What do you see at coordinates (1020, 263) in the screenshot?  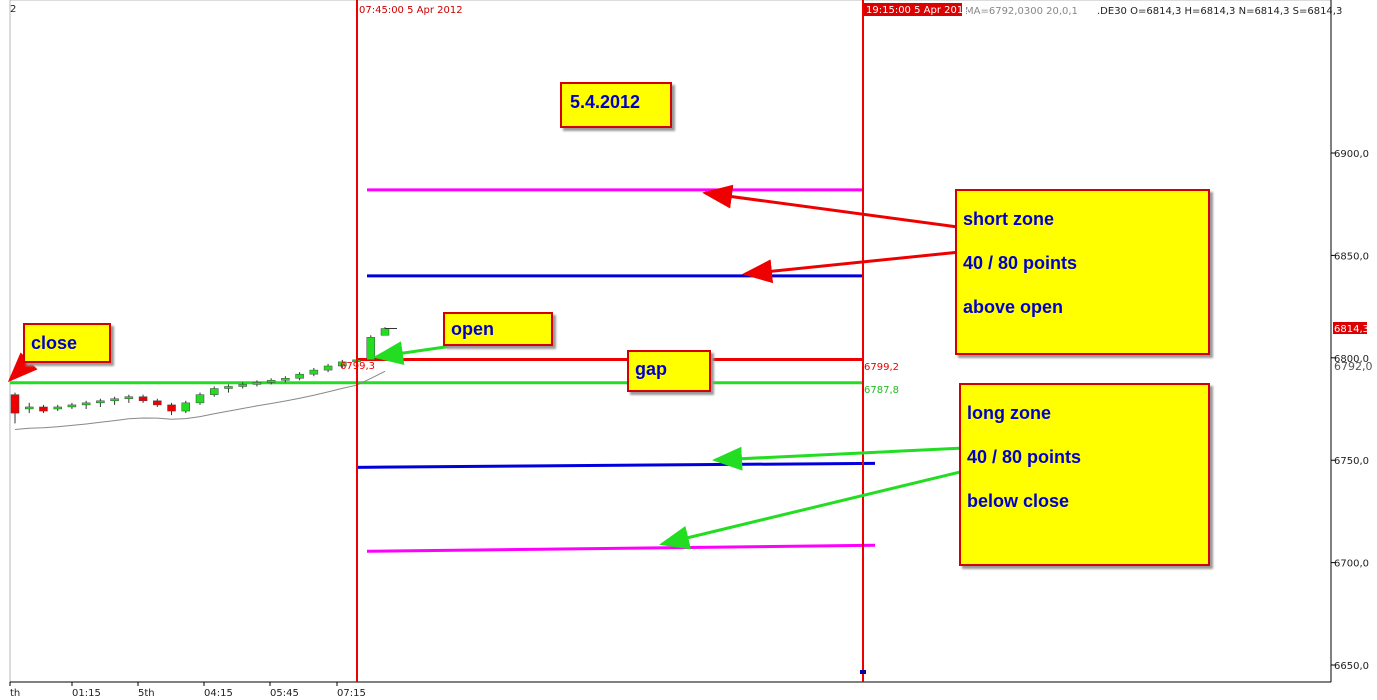 I see `short-zone-points: 40 / 80 points` at bounding box center [1020, 263].